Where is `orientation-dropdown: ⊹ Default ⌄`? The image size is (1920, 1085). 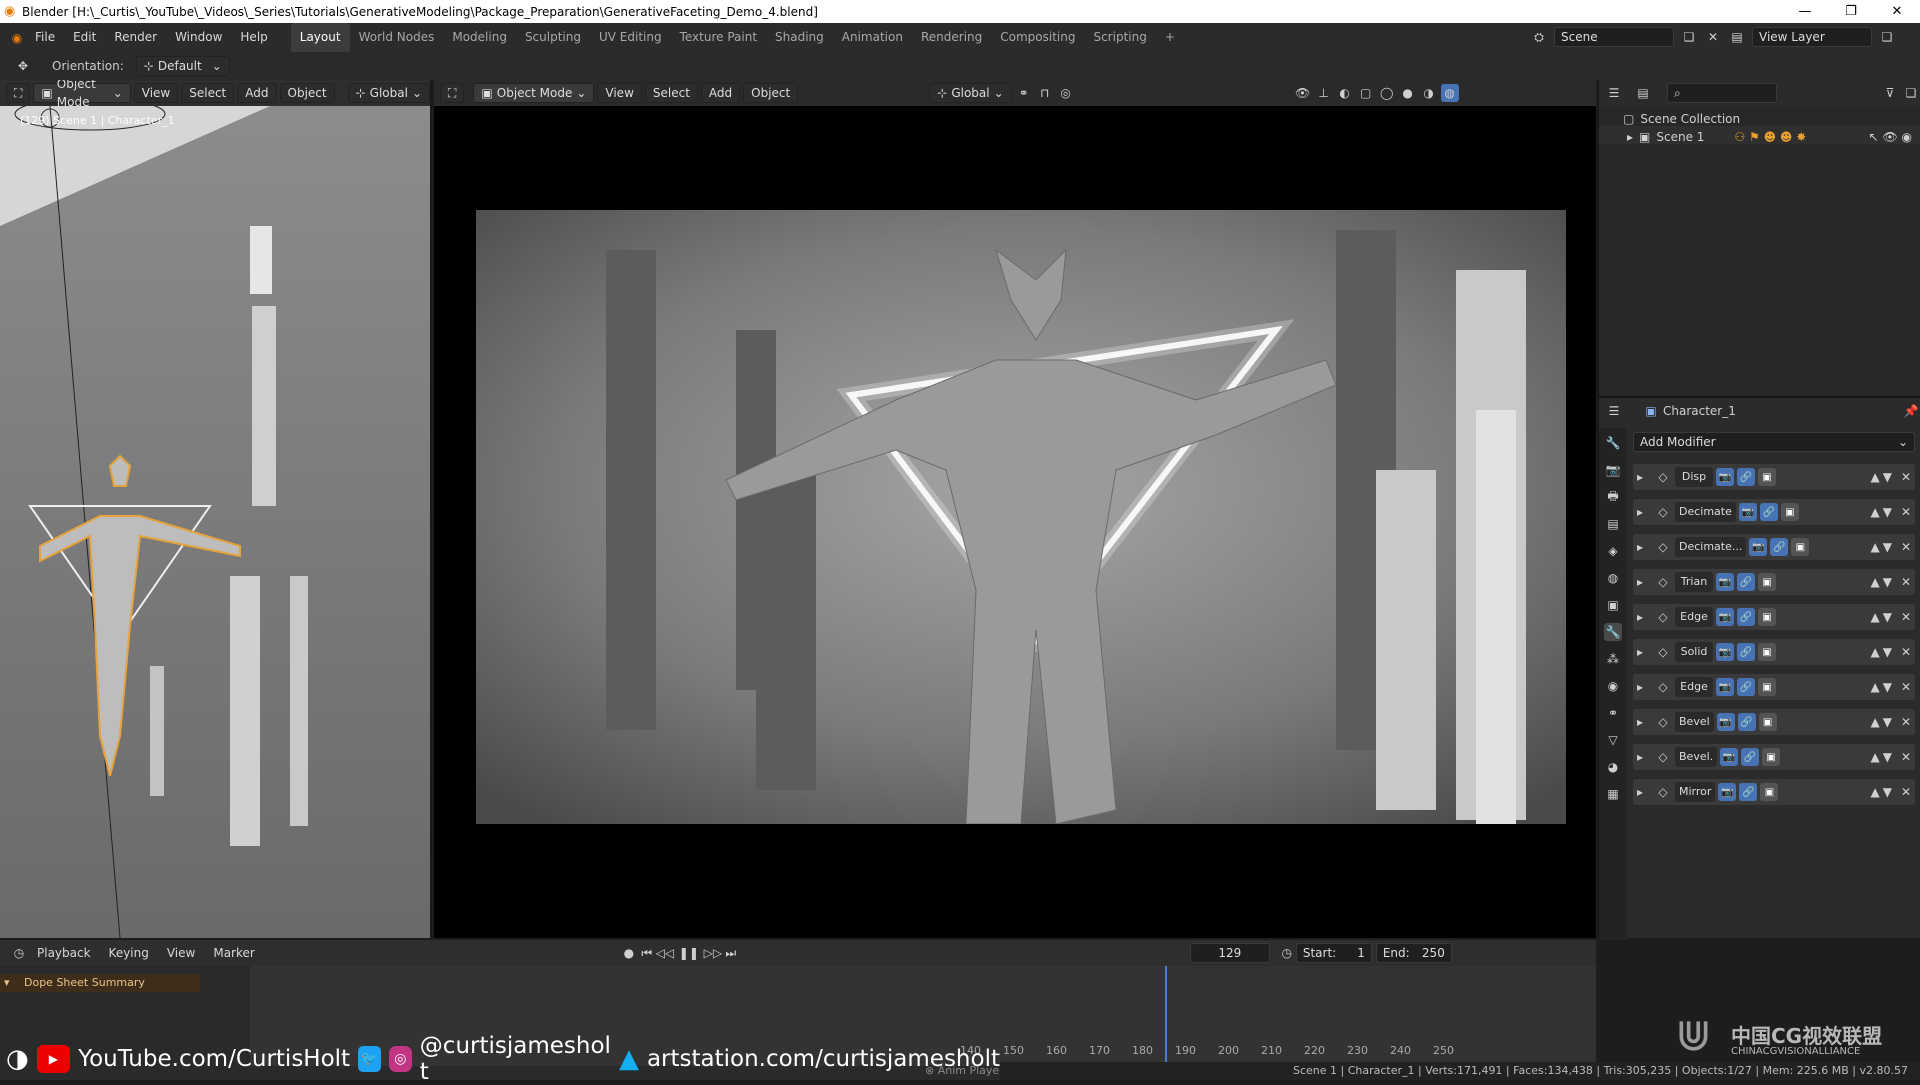 orientation-dropdown: ⊹ Default ⌄ is located at coordinates (182, 66).